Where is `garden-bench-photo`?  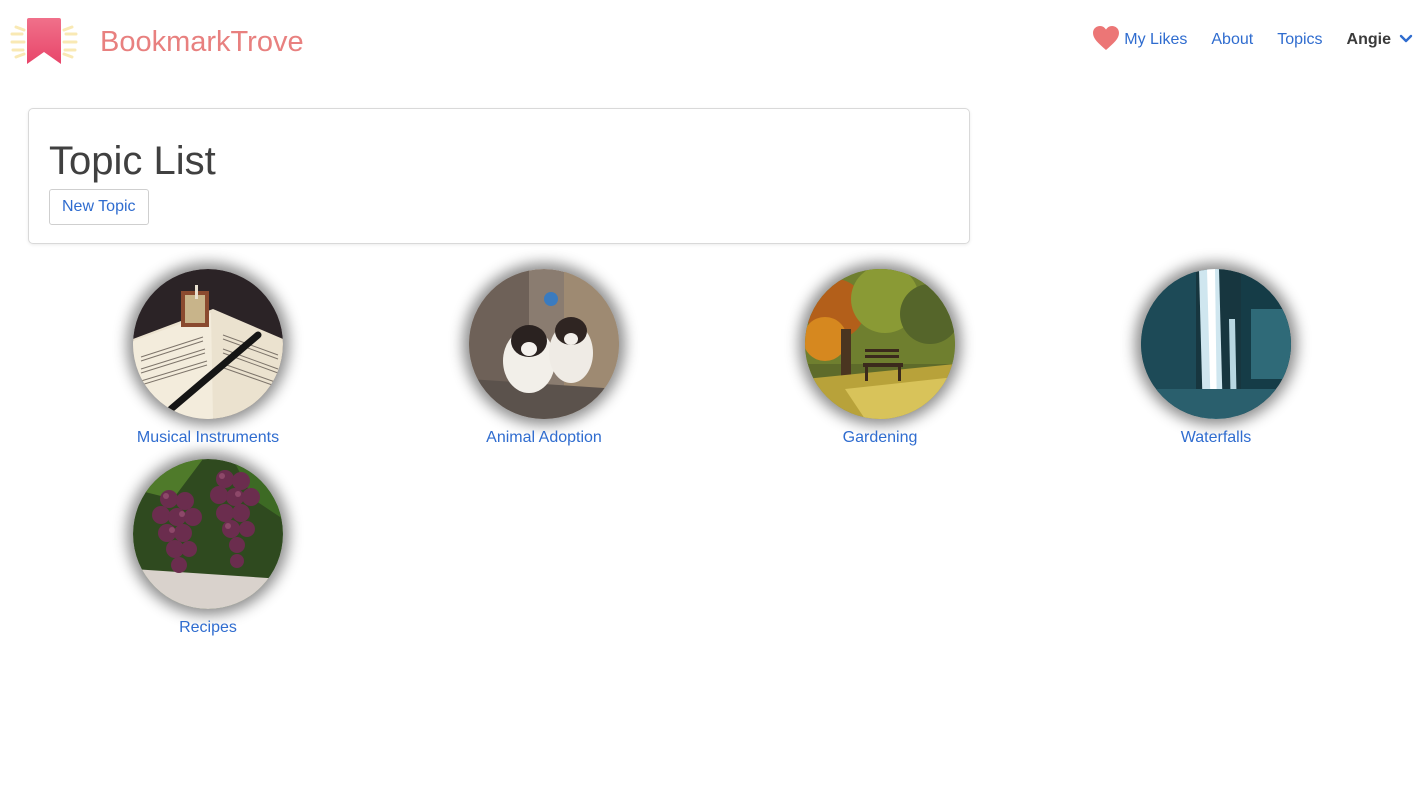 garden-bench-photo is located at coordinates (880, 344).